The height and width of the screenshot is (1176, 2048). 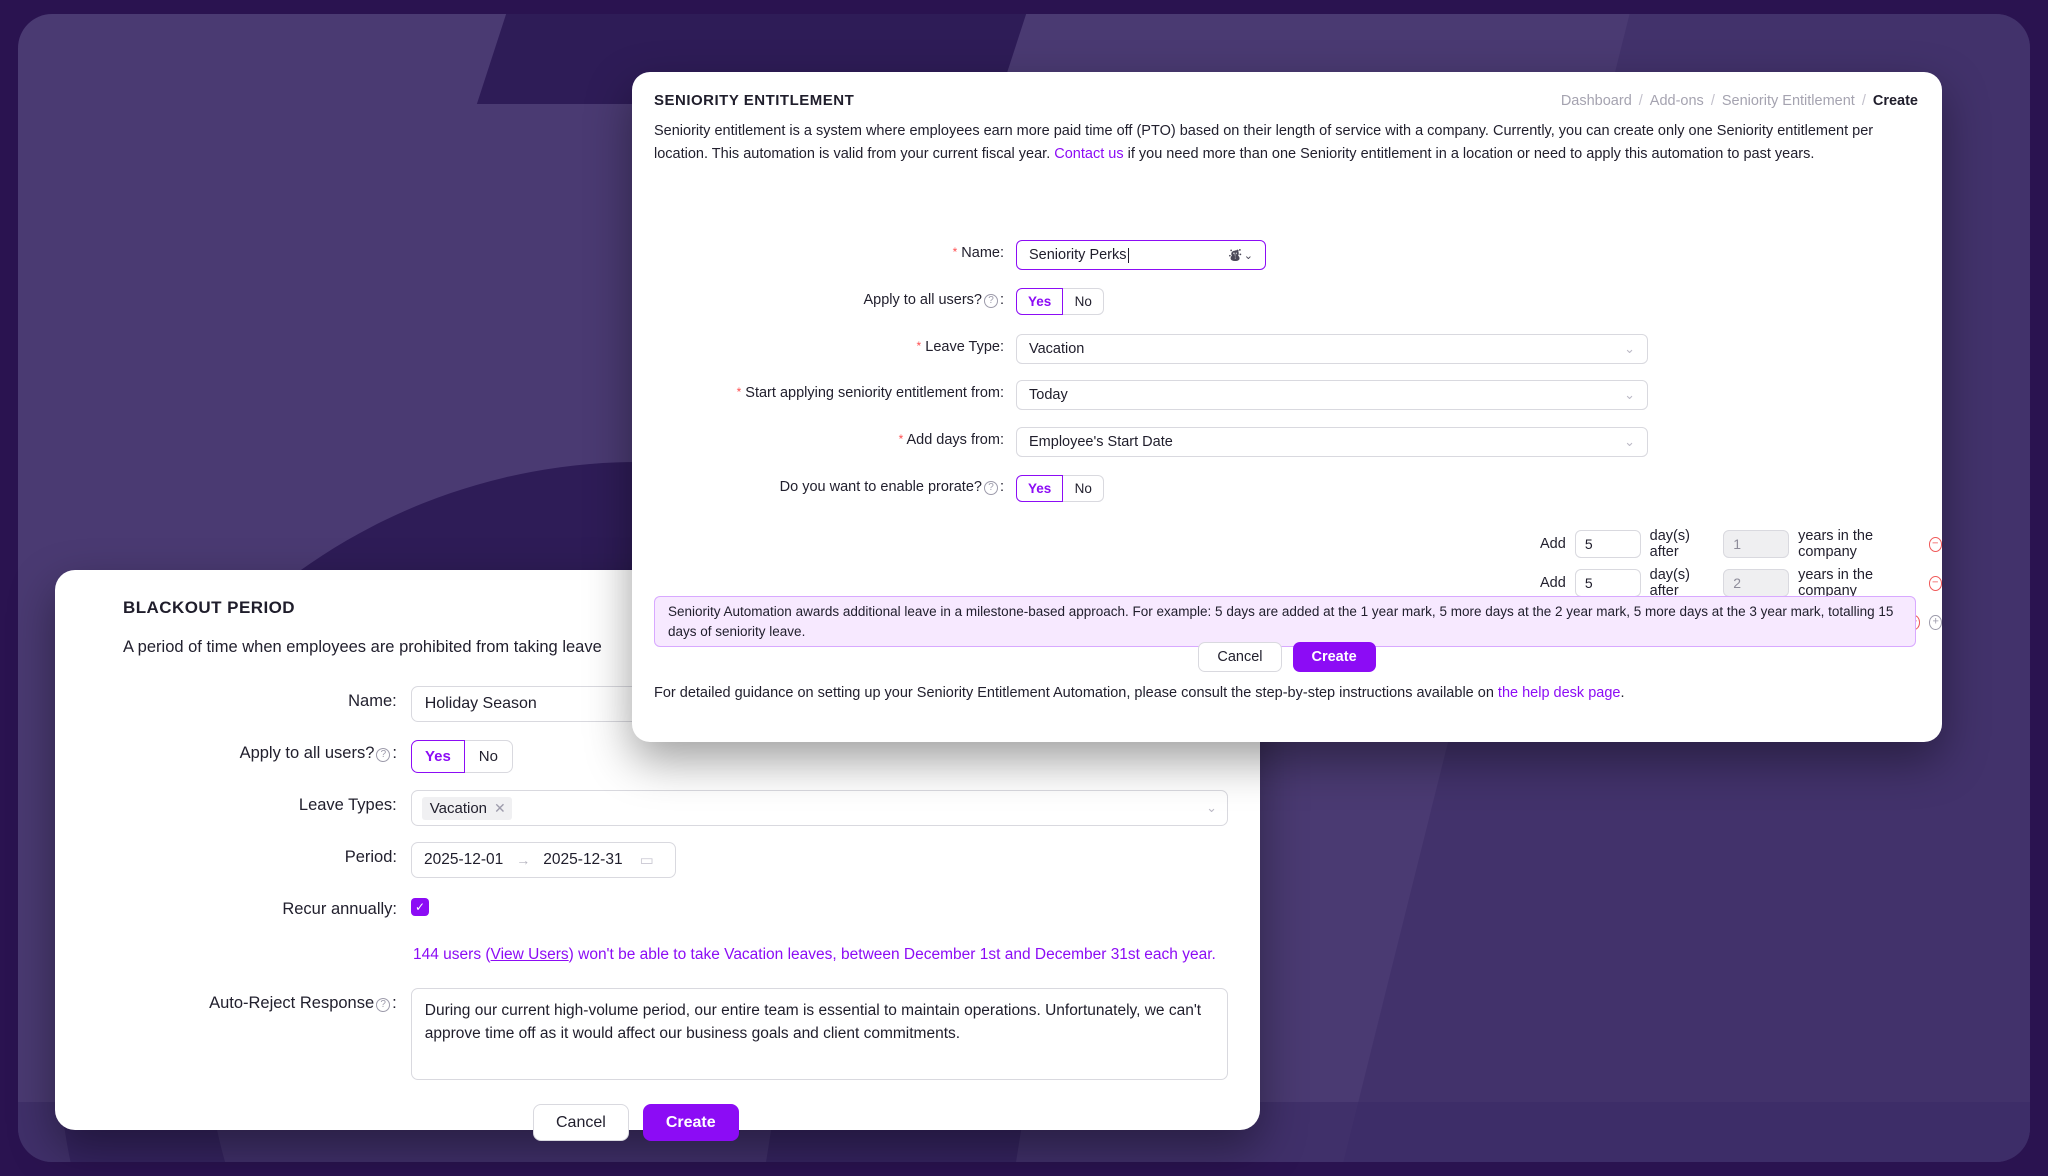 What do you see at coordinates (962, 347) in the screenshot?
I see `seniority-leave-type-label: Leave Type` at bounding box center [962, 347].